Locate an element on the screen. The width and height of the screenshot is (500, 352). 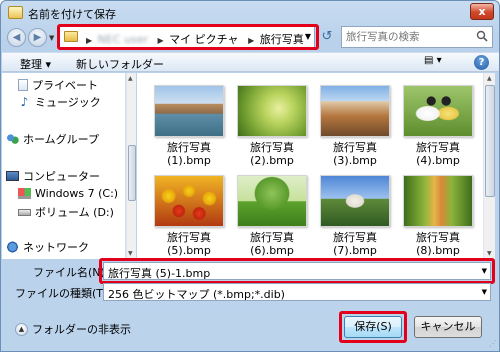
search-icon is located at coordinates (482, 36).